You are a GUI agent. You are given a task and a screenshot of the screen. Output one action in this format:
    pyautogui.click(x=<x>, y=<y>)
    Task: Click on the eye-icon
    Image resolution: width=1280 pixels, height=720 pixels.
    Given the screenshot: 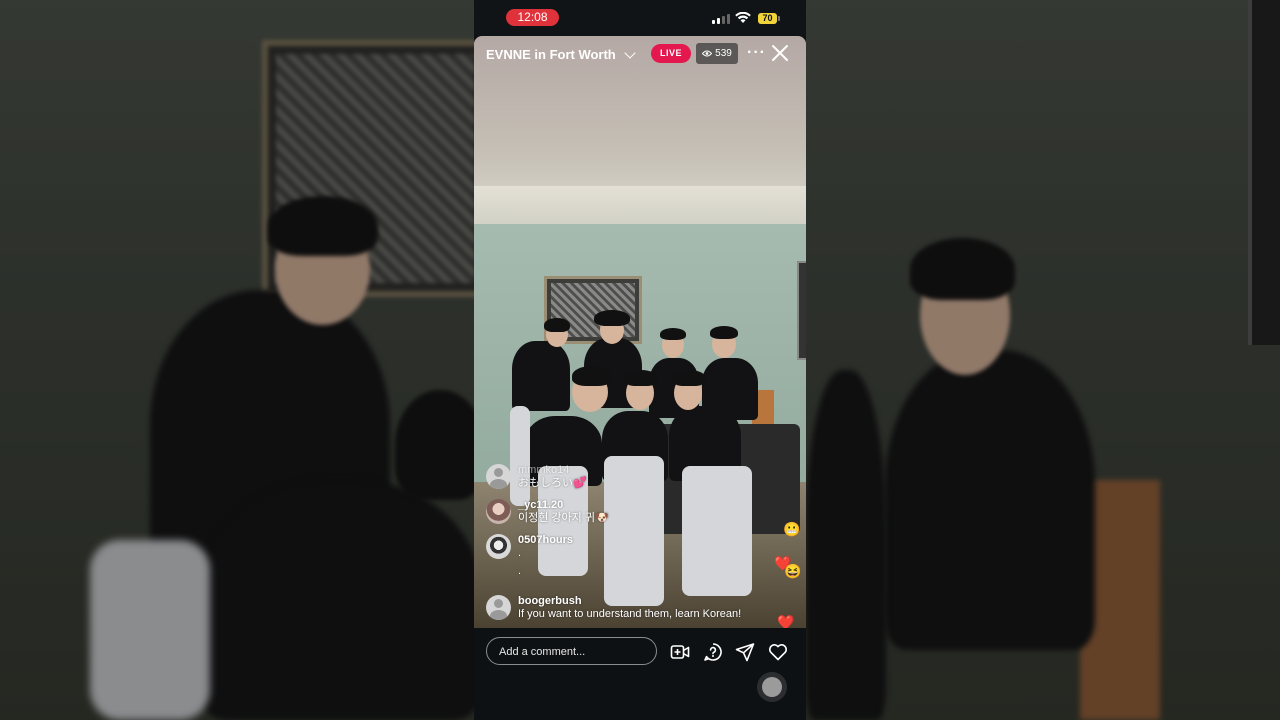 What is the action you would take?
    pyautogui.click(x=707, y=53)
    